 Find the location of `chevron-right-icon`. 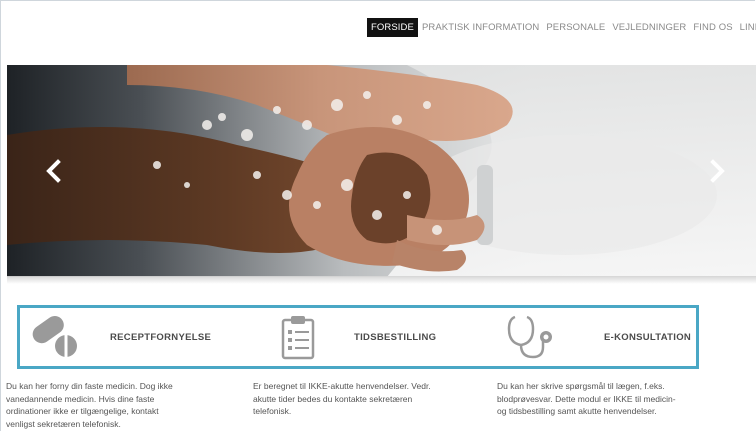

chevron-right-icon is located at coordinates (717, 171).